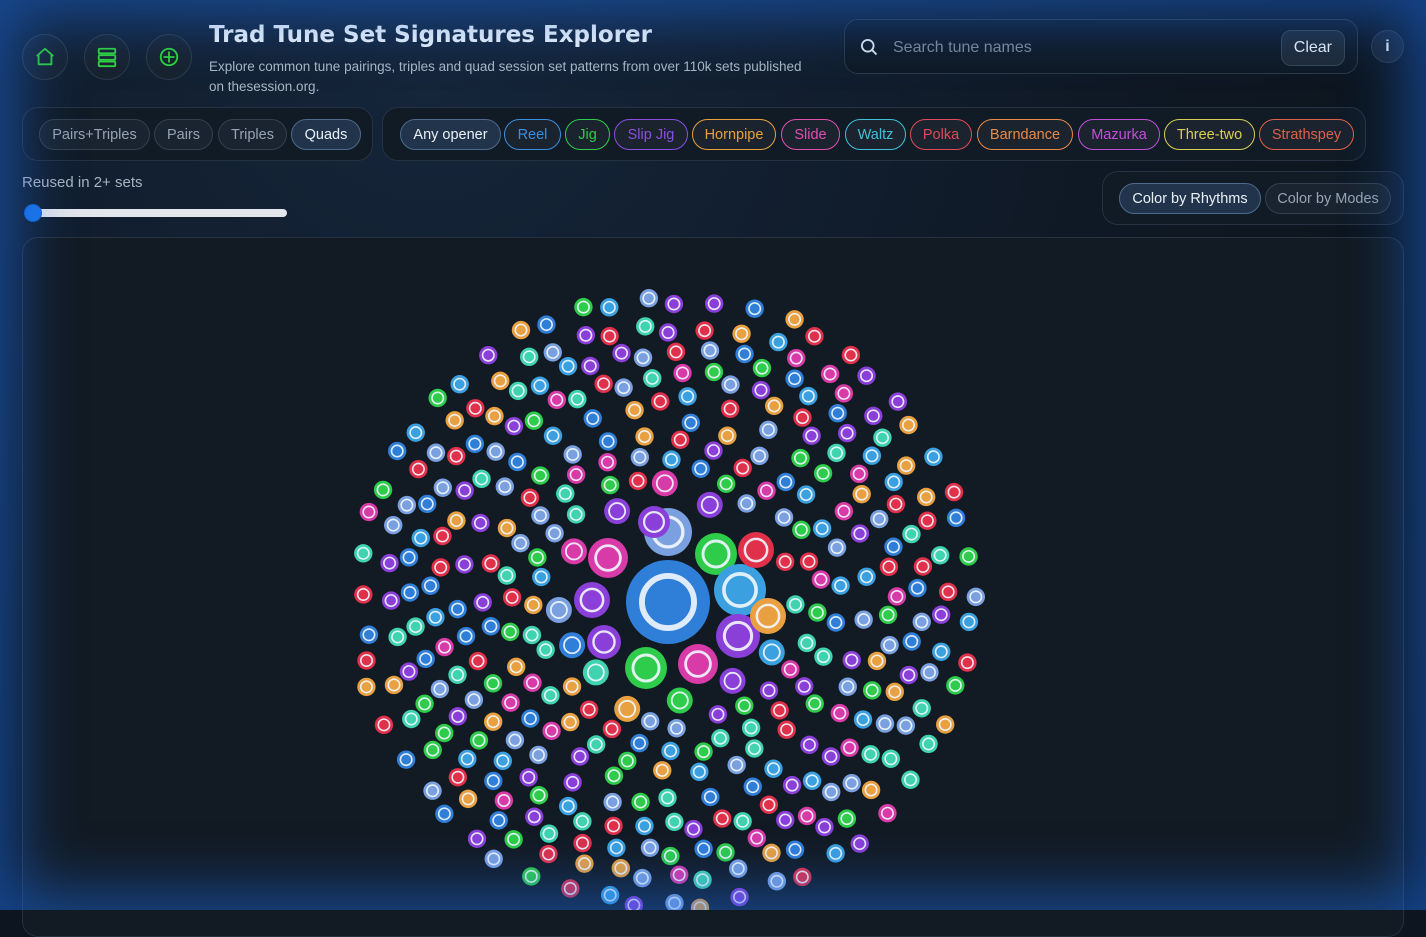 This screenshot has height=937, width=1426. I want to click on info-button: i, so click(1387, 46).